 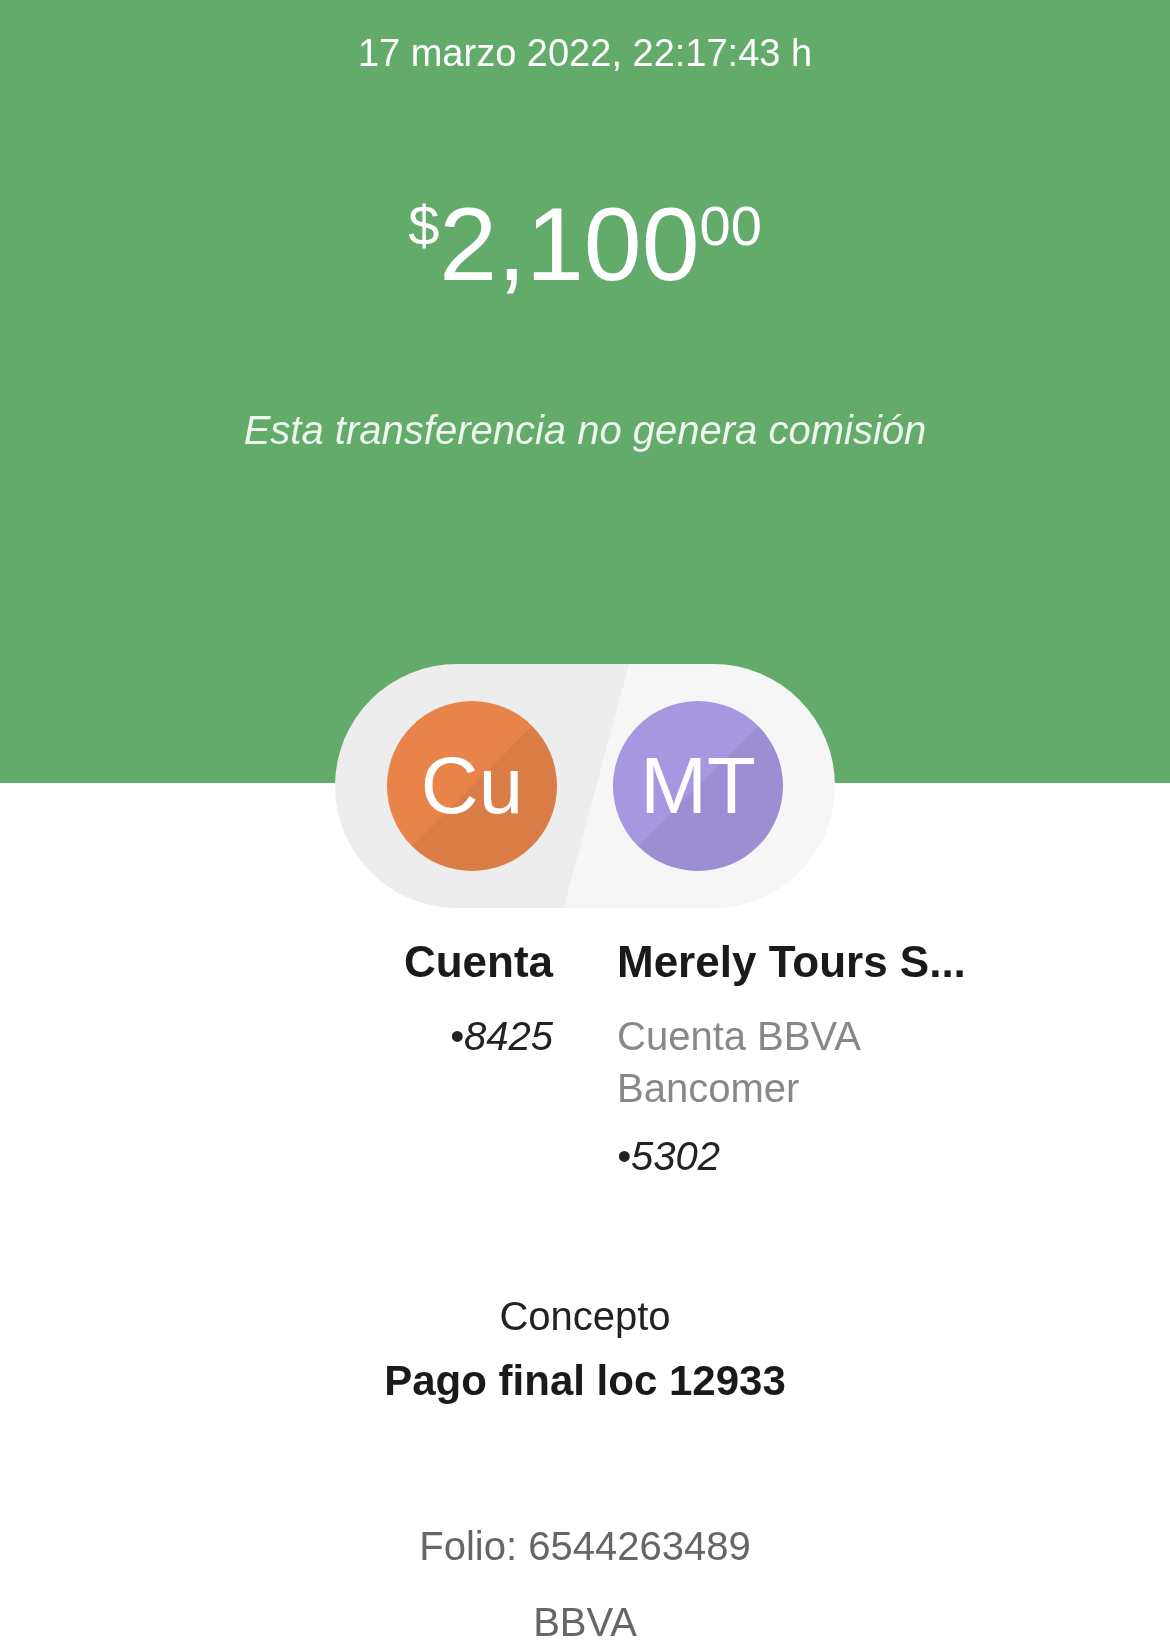 What do you see at coordinates (739, 1062) in the screenshot?
I see `bank-account-type: Cuenta BBVA Bancomer` at bounding box center [739, 1062].